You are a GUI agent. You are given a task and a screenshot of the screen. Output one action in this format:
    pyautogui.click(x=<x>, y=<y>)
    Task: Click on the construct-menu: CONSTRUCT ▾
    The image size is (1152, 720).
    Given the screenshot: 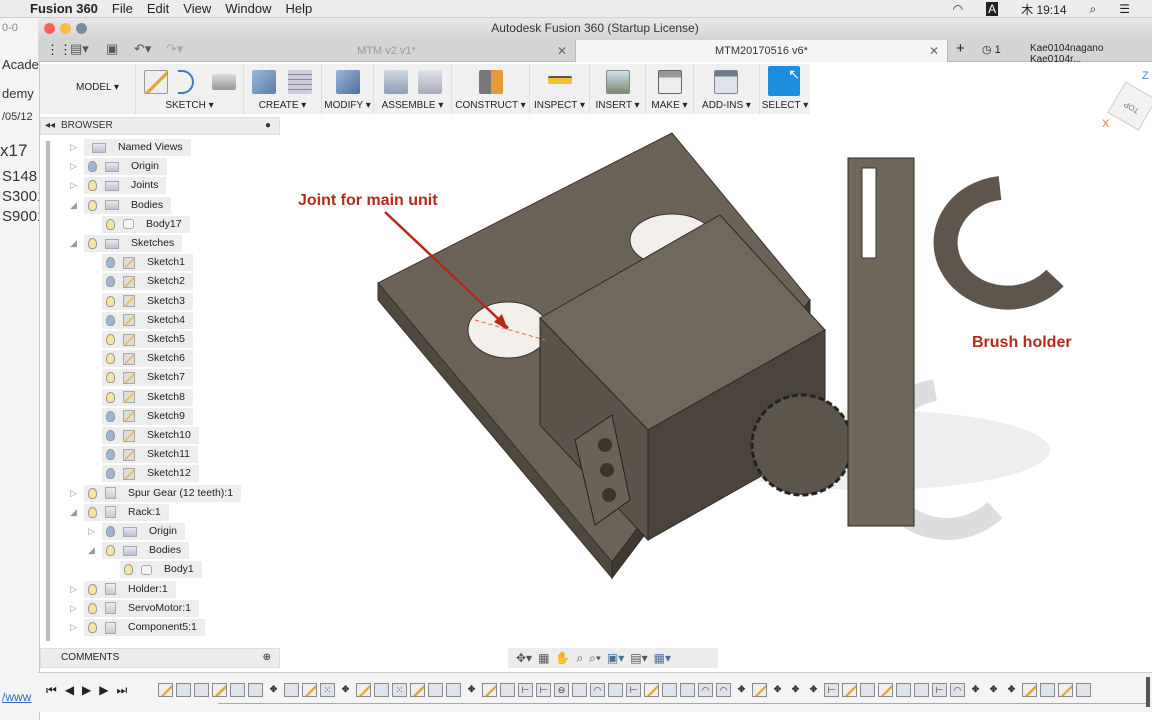 What is the action you would take?
    pyautogui.click(x=490, y=105)
    